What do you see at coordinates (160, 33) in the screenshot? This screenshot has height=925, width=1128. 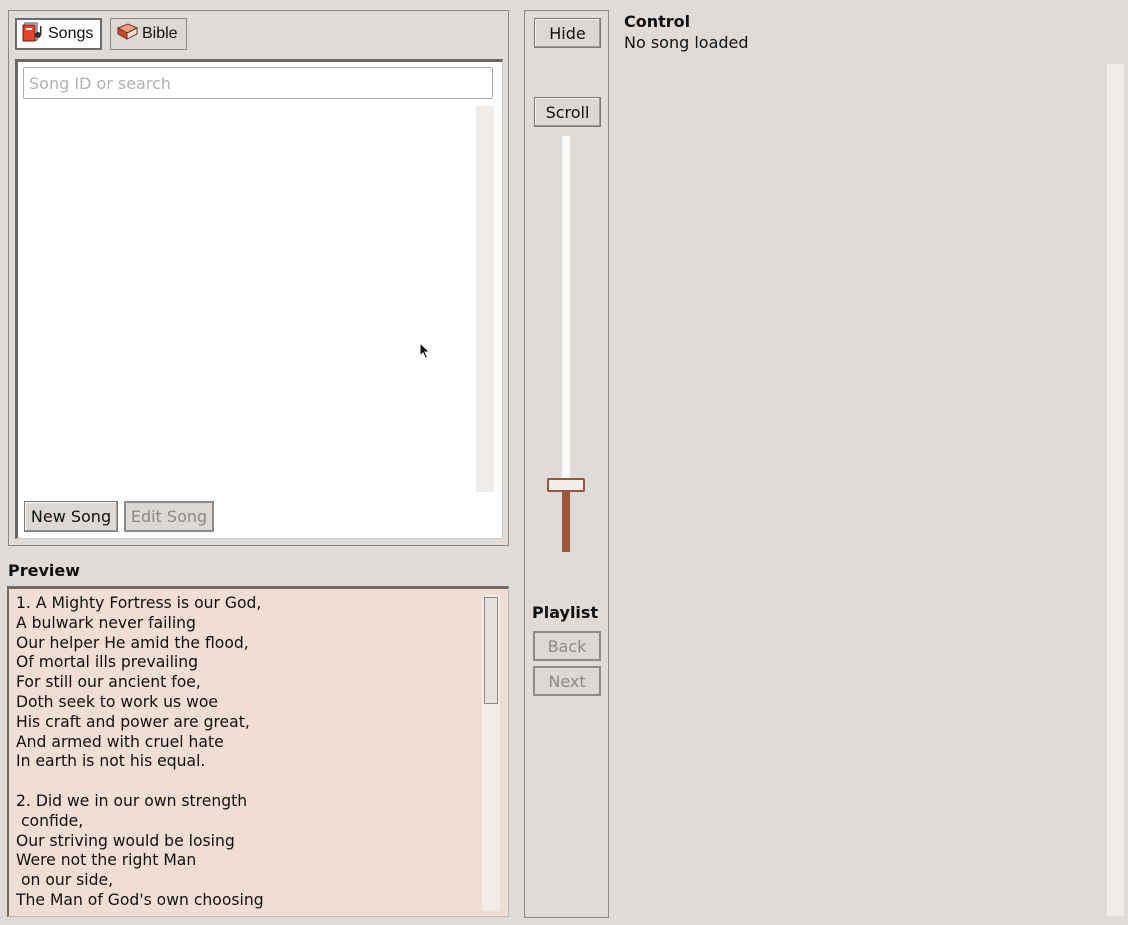 I see `tab-bible-label: Bible` at bounding box center [160, 33].